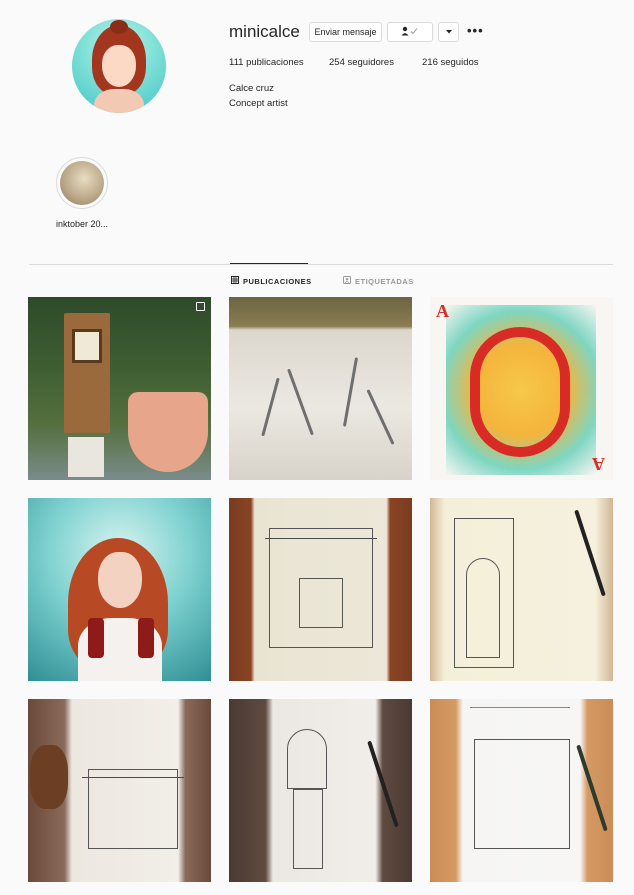  What do you see at coordinates (321, 603) in the screenshot?
I see `temple-door-sketch` at bounding box center [321, 603].